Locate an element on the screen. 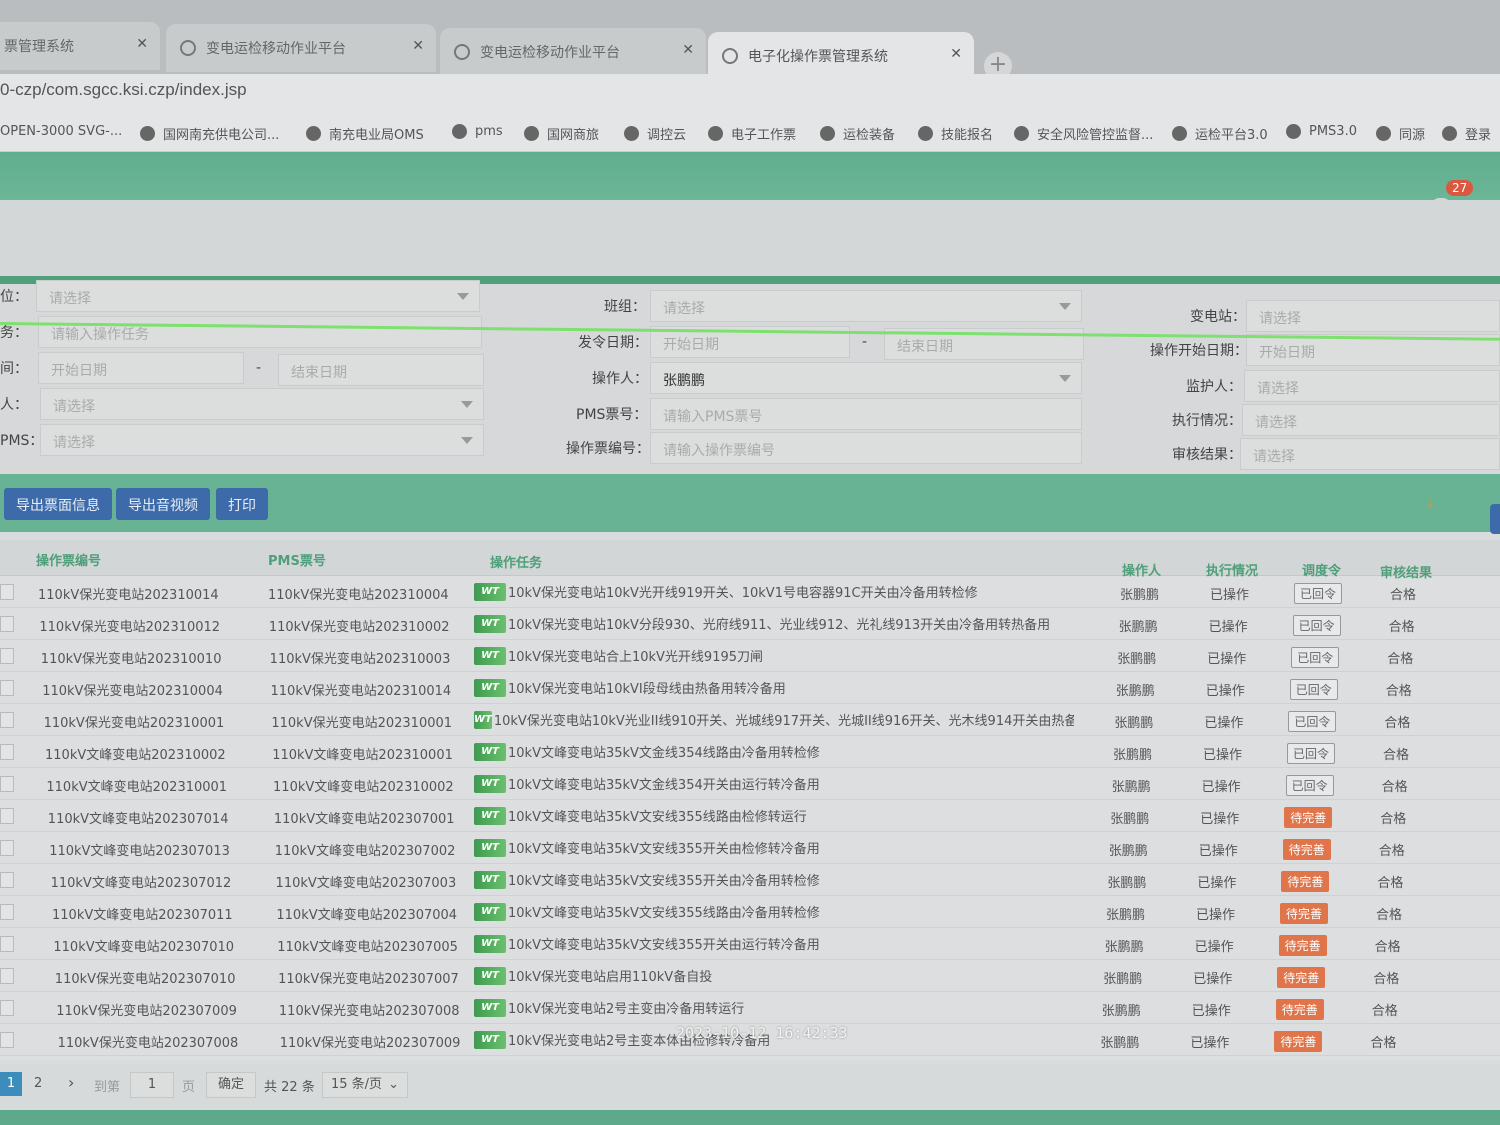  bookmark: 电子工作票 is located at coordinates (752, 133).